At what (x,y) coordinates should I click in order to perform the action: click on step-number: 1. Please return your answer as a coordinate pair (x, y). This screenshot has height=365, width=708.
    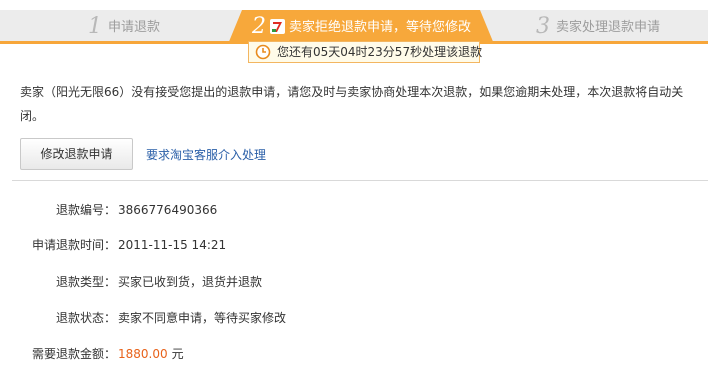
    Looking at the image, I should click on (95, 26).